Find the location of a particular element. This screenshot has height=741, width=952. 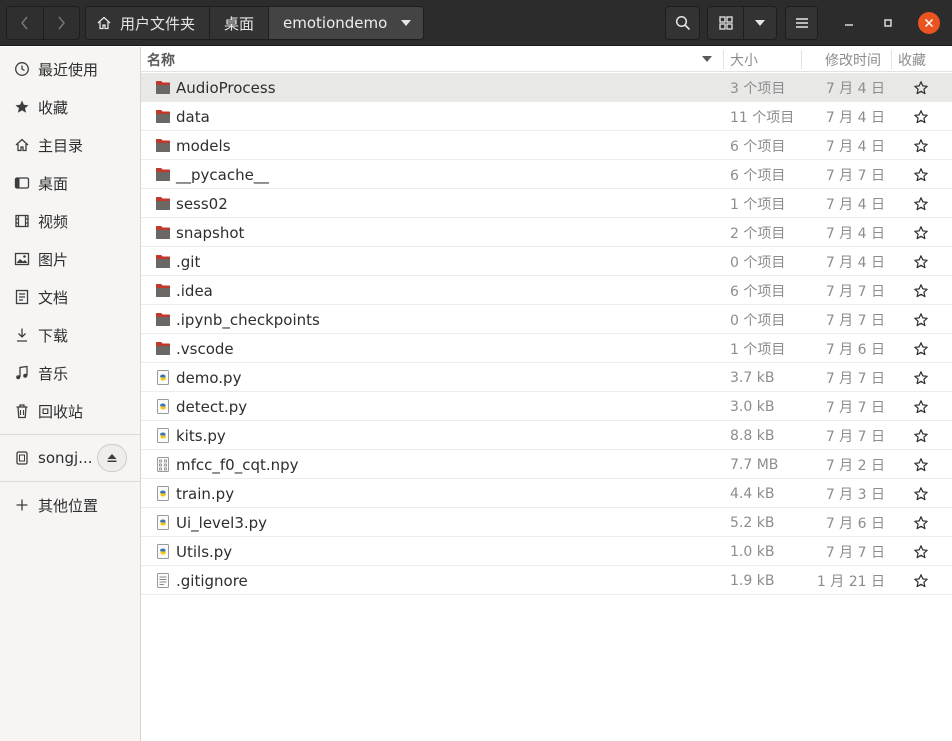

file-row: .vscode 1 个项目 7 月 6 日 is located at coordinates (546, 348).